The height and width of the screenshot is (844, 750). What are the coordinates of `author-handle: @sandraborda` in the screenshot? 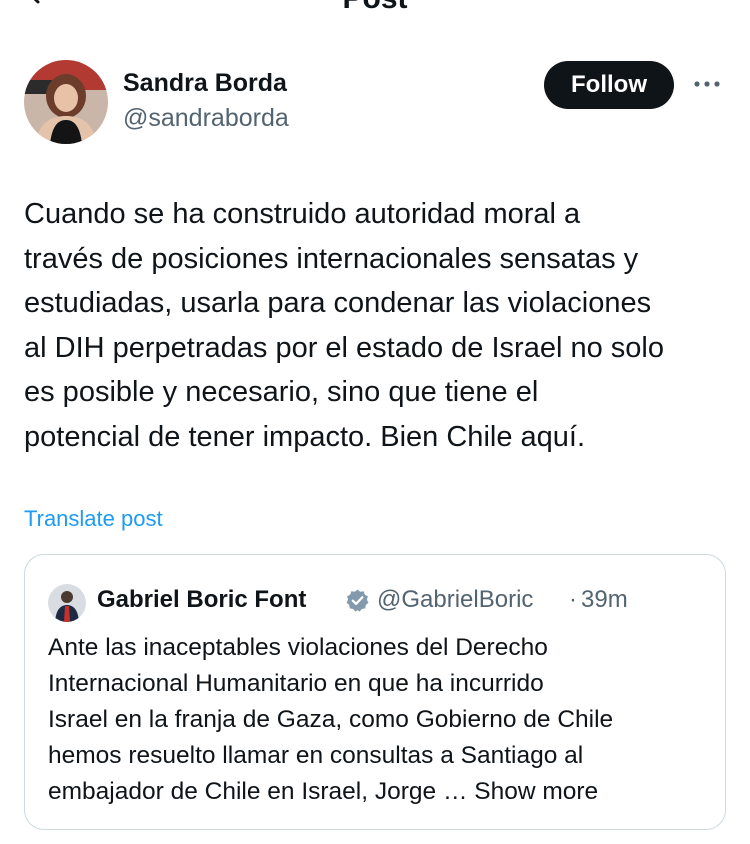 It's located at (206, 118).